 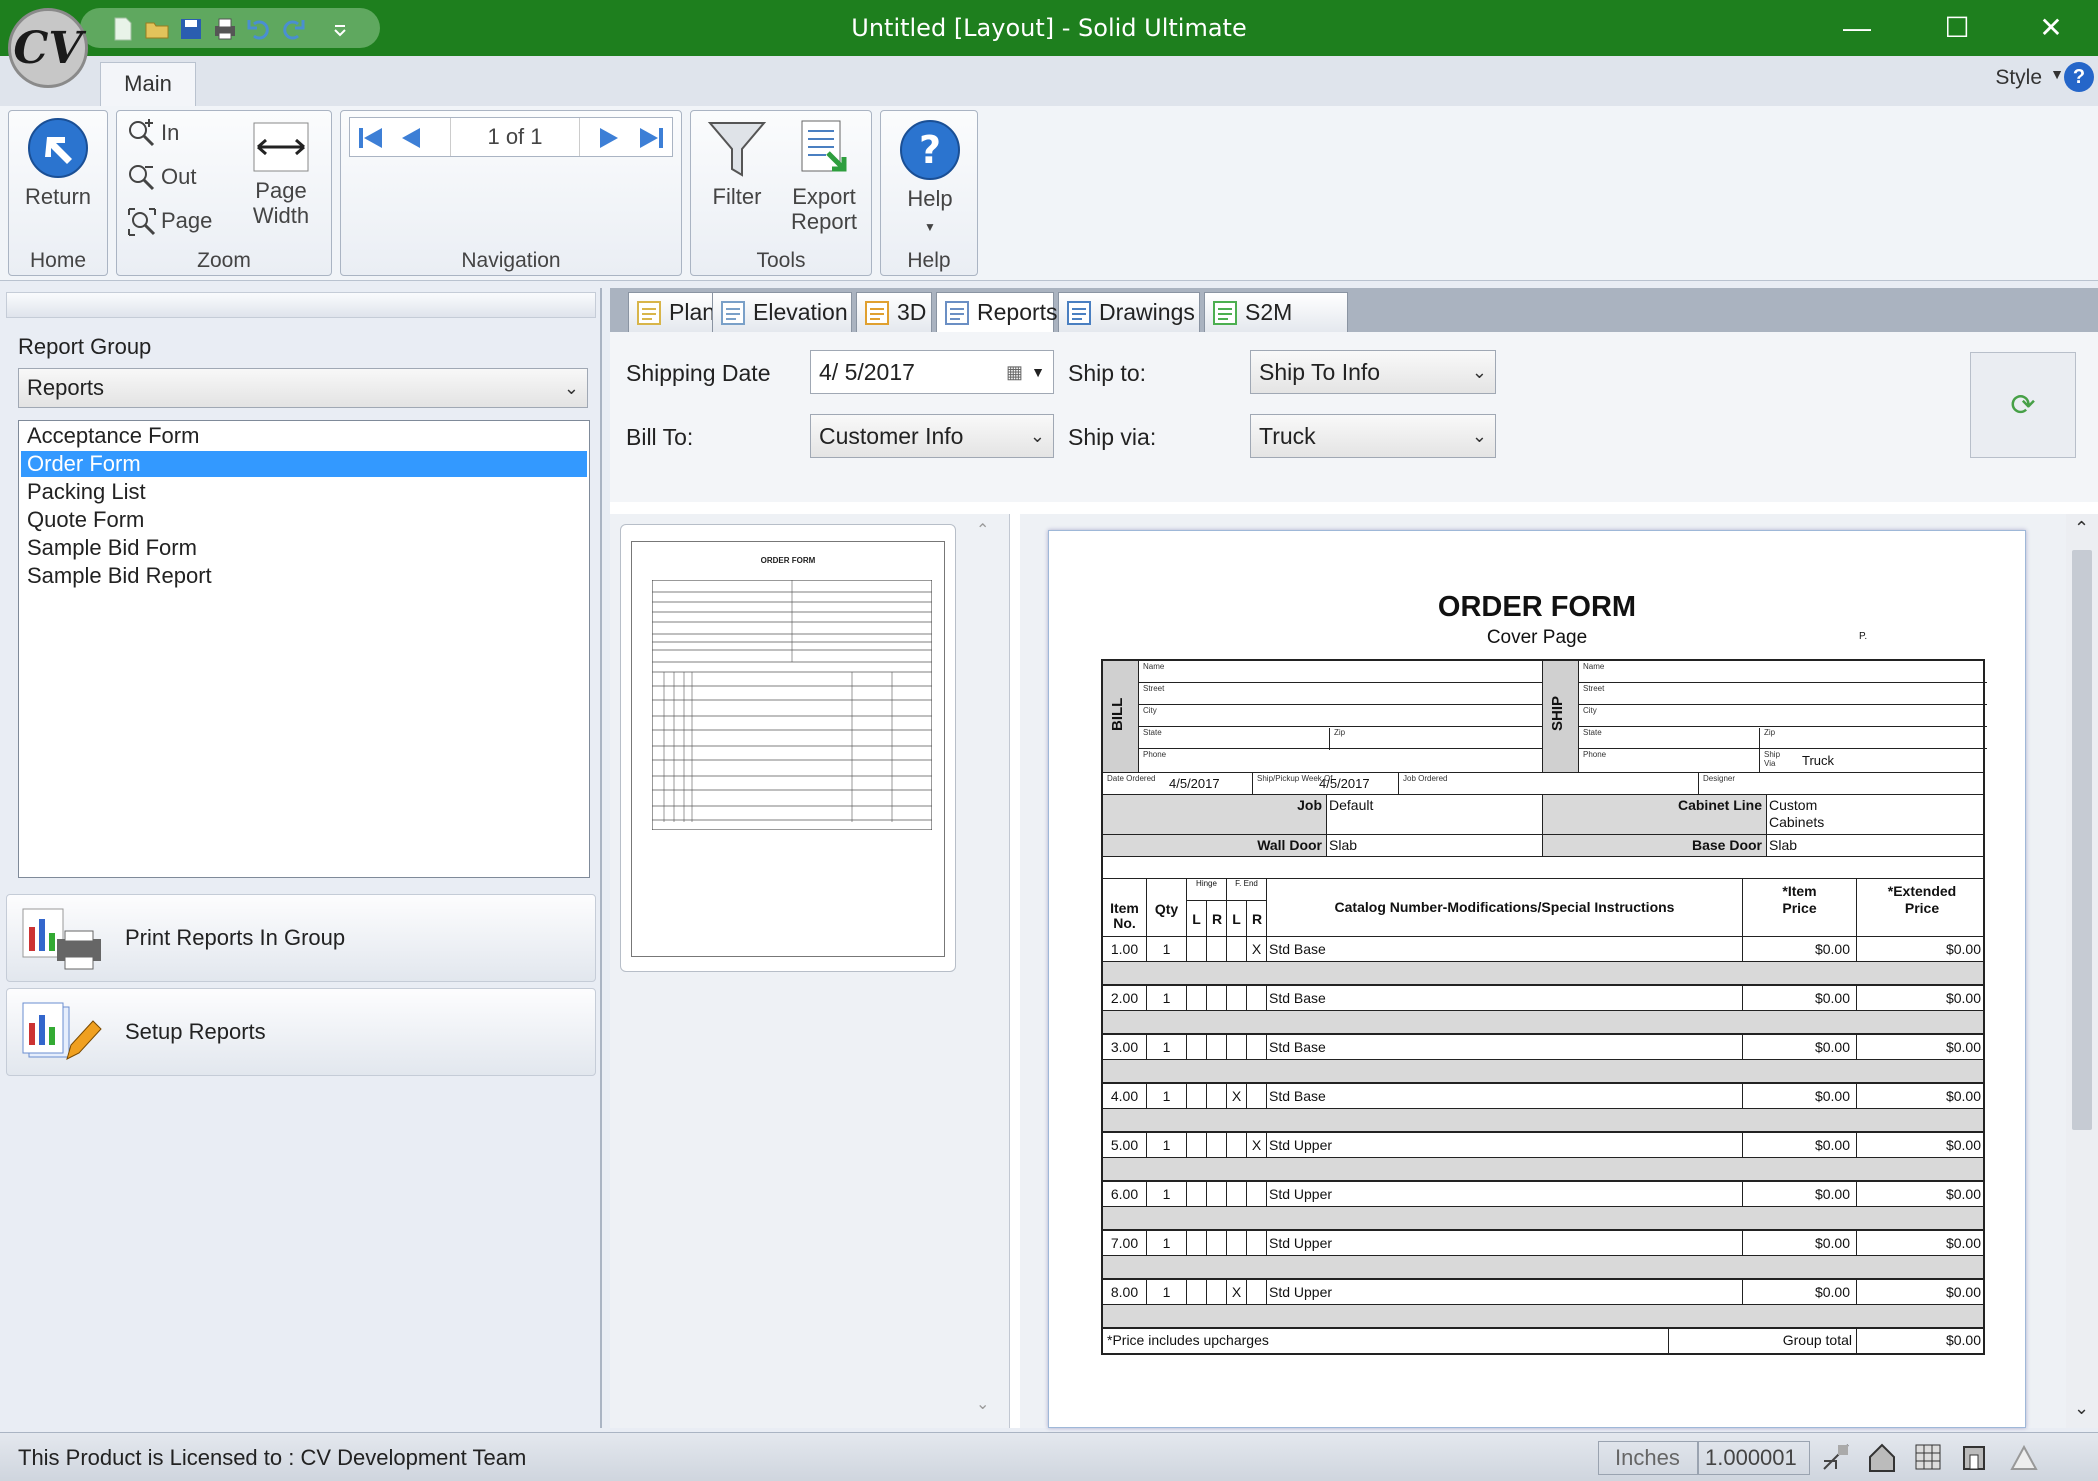 What do you see at coordinates (1543, 815) in the screenshot?
I see `job-row: Job Default Cabinet Line Custom Cabinets` at bounding box center [1543, 815].